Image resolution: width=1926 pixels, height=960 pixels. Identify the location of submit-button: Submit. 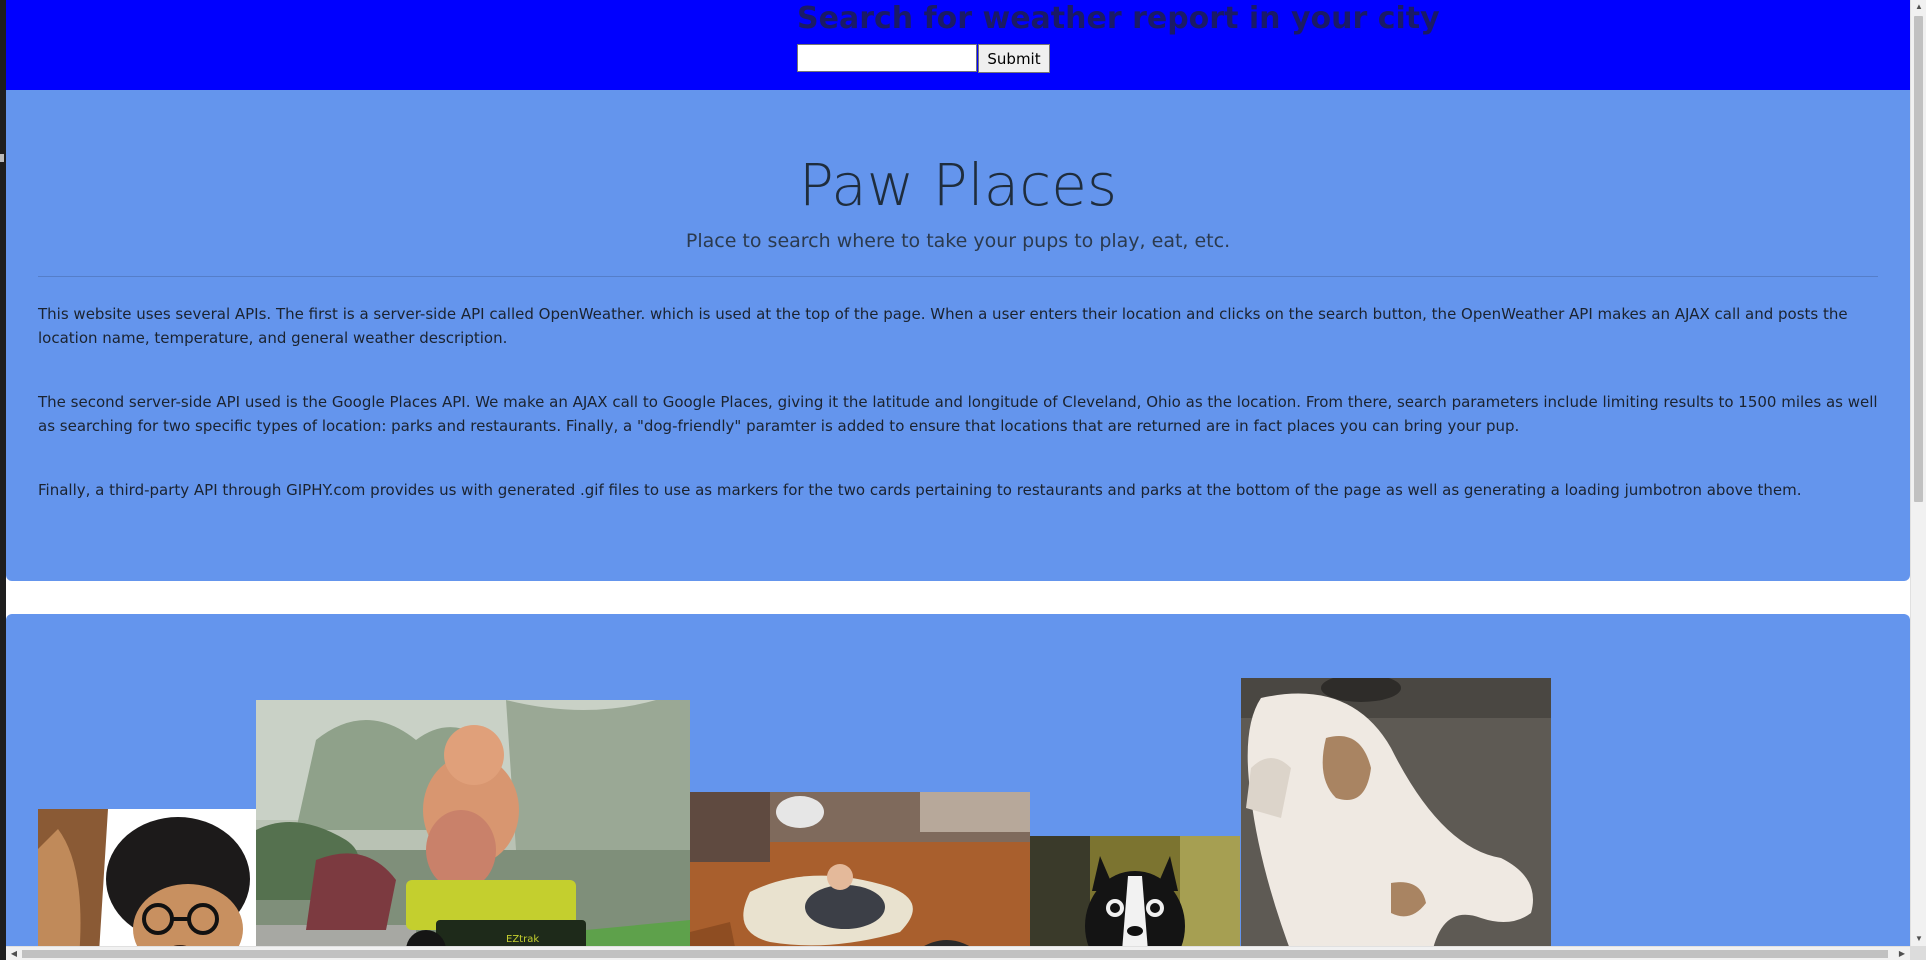
(1014, 58).